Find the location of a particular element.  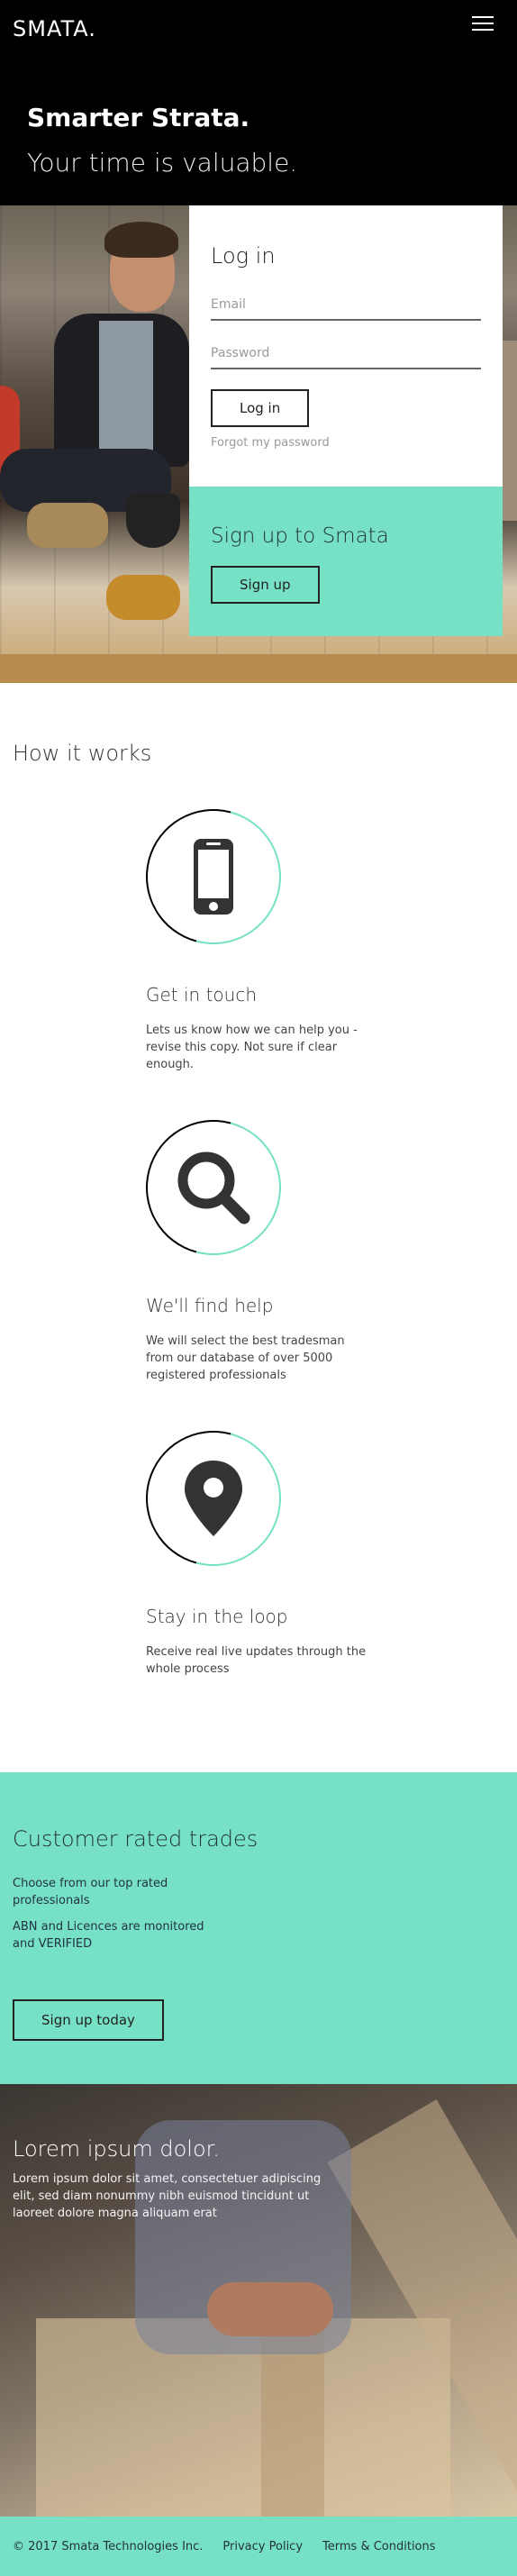

login-title: Log in is located at coordinates (243, 256).